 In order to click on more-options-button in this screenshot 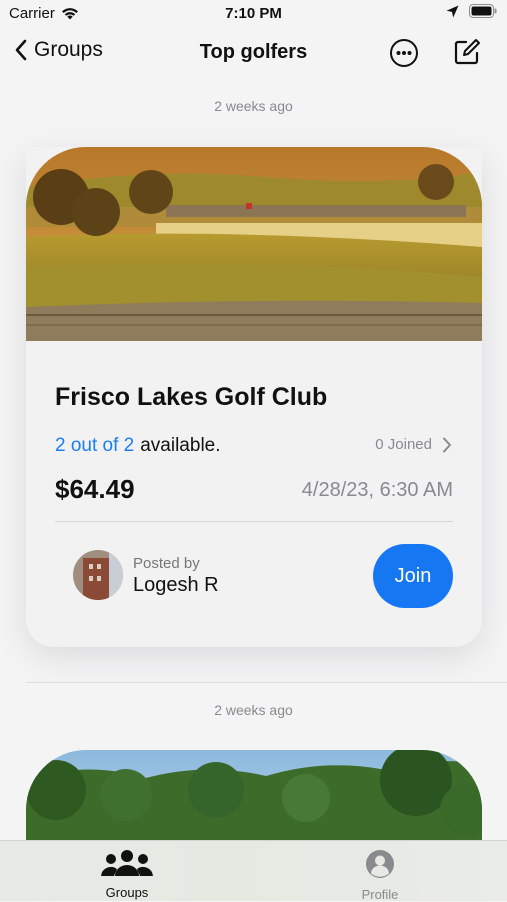, I will do `click(404, 55)`.